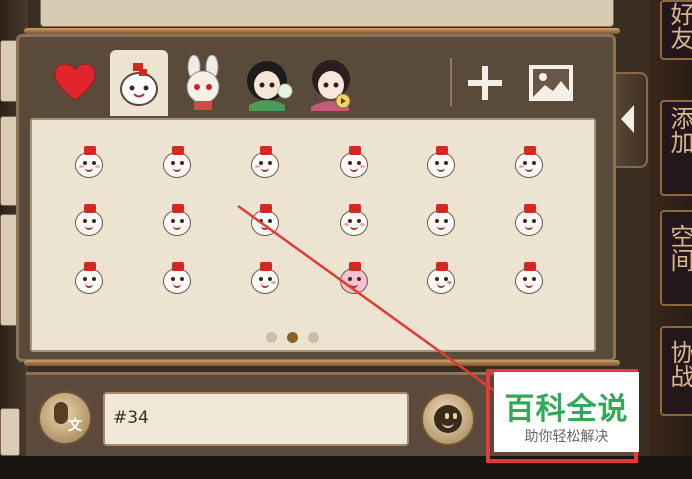  Describe the element at coordinates (451, 82) in the screenshot. I see `tab-divider` at that location.